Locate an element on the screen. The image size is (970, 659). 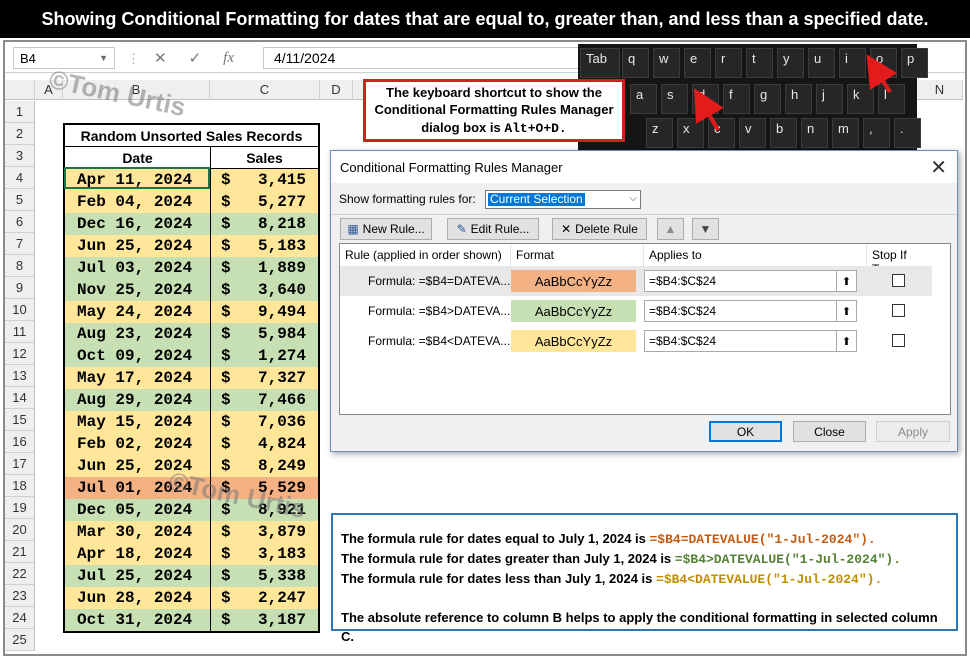
date-cell: Feb 02, 2024 is located at coordinates (138, 444).